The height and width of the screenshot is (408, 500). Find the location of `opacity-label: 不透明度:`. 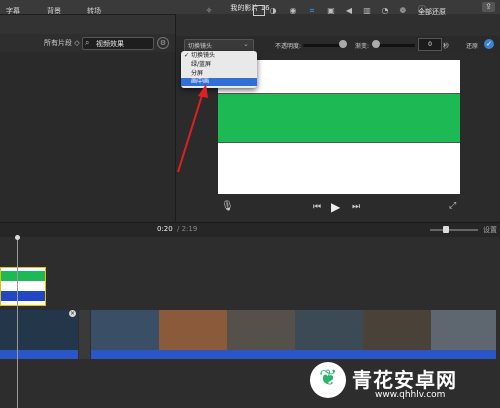

opacity-label: 不透明度: is located at coordinates (288, 46).